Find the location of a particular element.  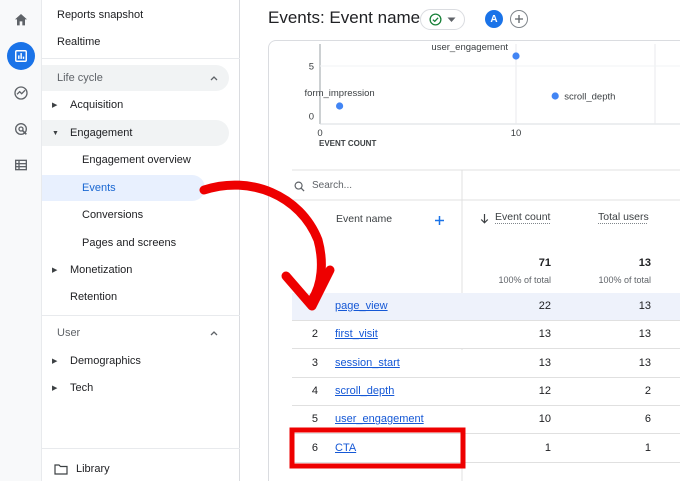

annotation-highlight-box is located at coordinates (377, 448).